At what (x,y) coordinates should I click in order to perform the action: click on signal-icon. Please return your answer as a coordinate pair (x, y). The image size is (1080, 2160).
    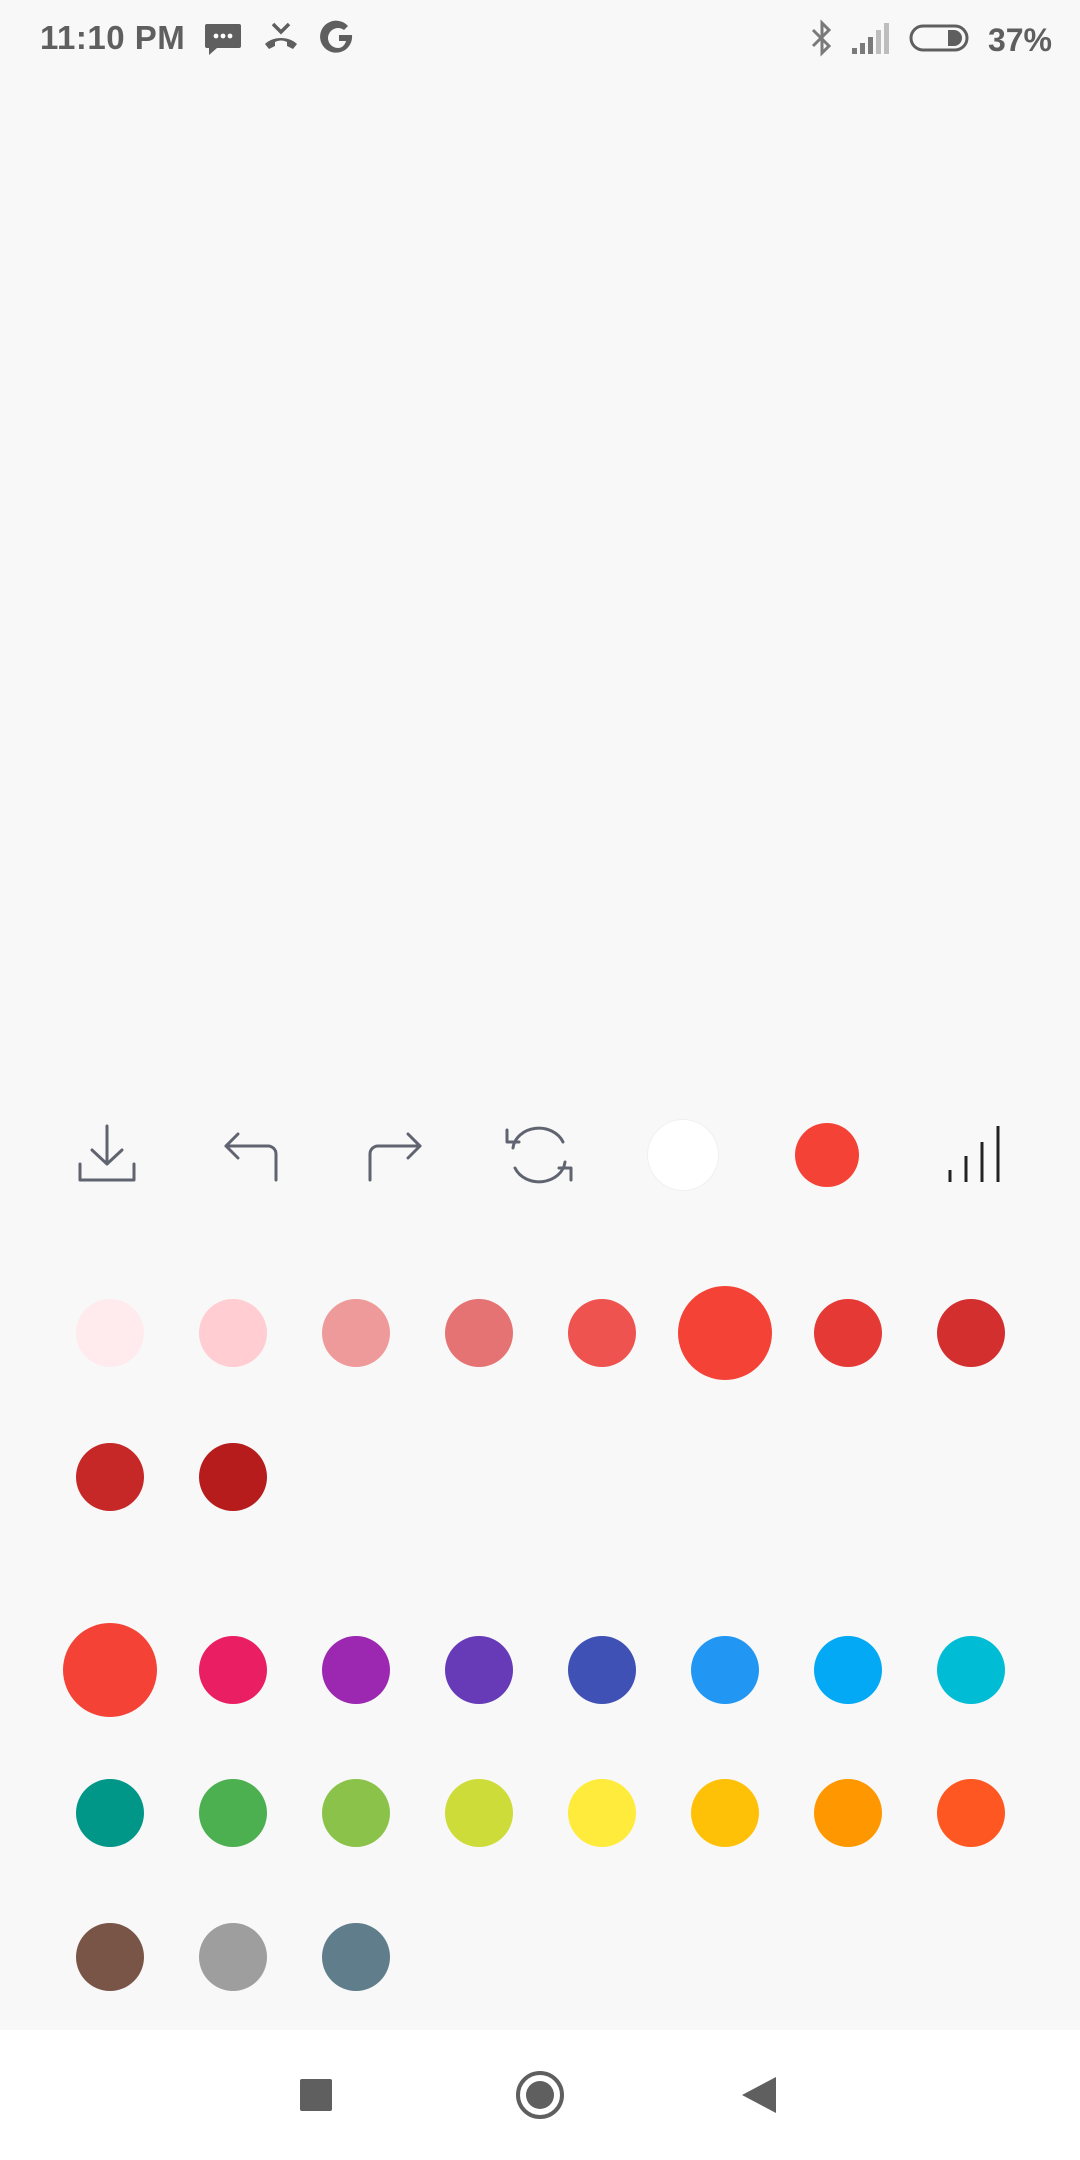
    Looking at the image, I should click on (872, 40).